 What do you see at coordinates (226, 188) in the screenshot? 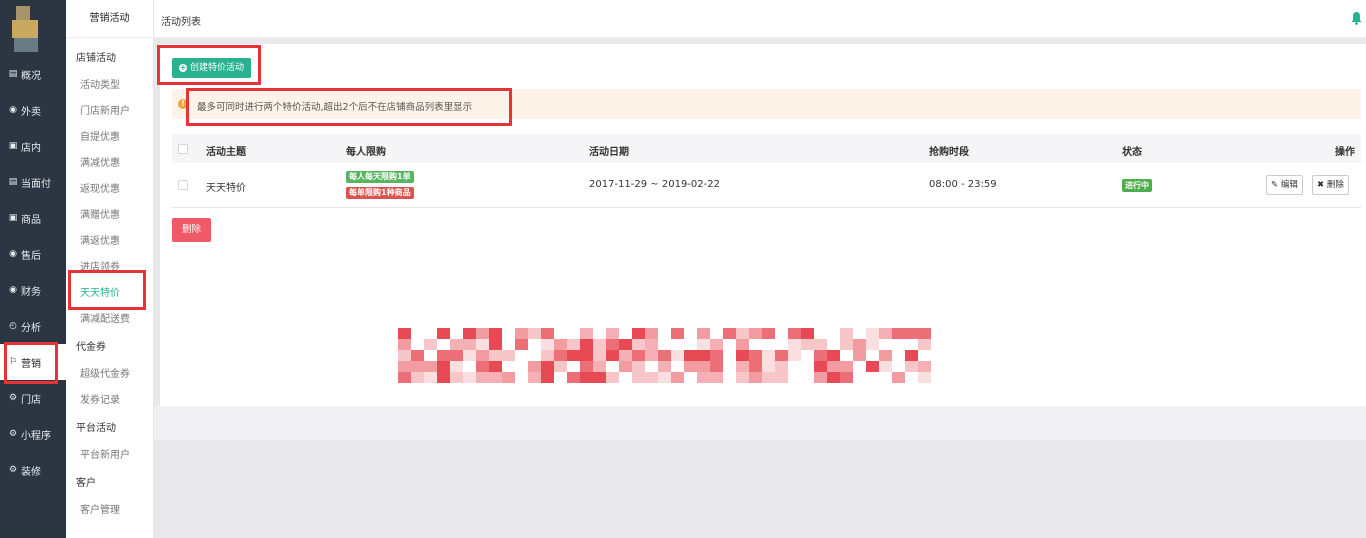
I see `row-theme: 天天特价` at bounding box center [226, 188].